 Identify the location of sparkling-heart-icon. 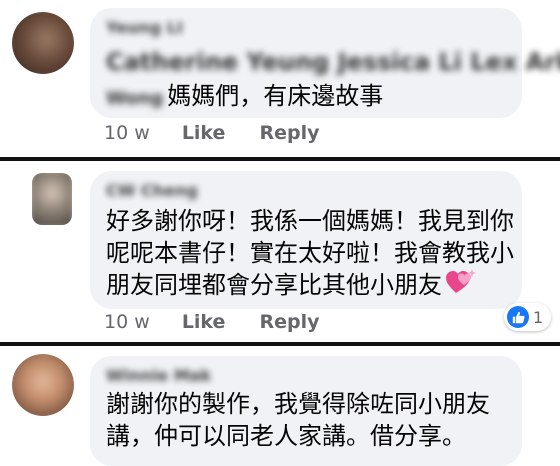
(461, 286).